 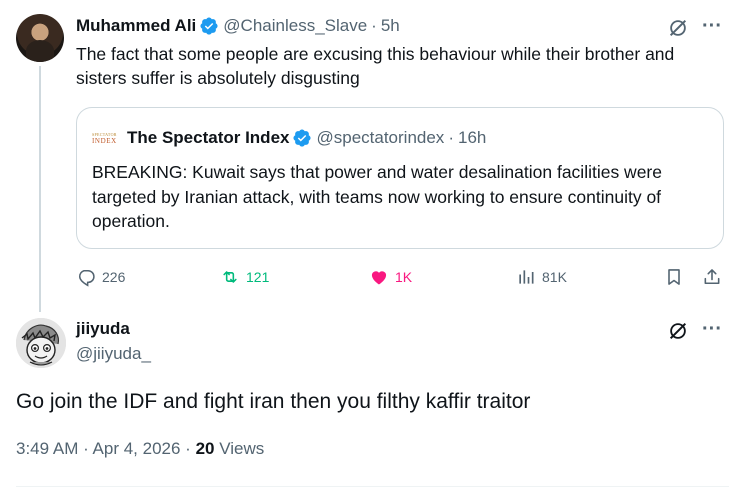 What do you see at coordinates (113, 354) in the screenshot?
I see `author-handle: @jiiyuda_` at bounding box center [113, 354].